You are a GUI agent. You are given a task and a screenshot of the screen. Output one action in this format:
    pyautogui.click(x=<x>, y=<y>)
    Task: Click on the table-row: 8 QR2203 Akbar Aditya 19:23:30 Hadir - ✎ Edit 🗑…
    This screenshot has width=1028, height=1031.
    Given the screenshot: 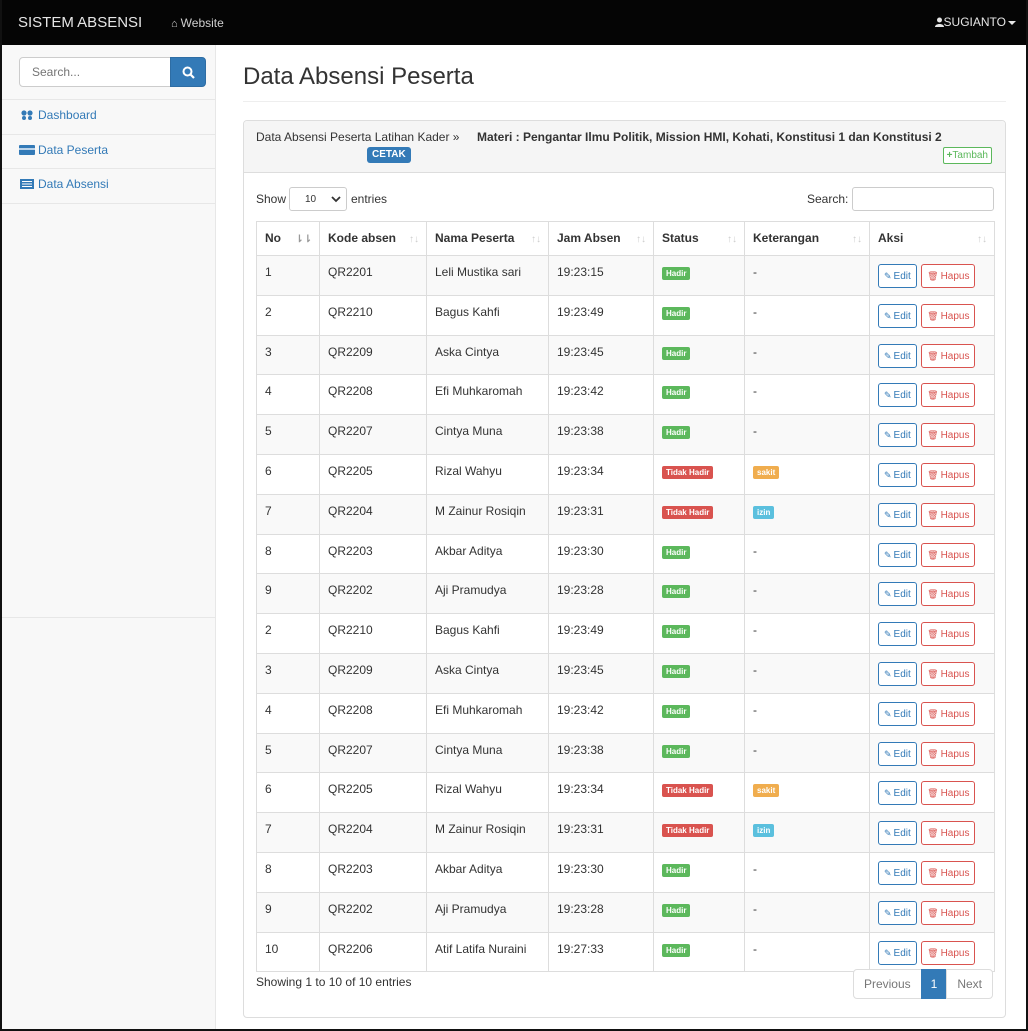 What is the action you would take?
    pyautogui.click(x=625, y=554)
    